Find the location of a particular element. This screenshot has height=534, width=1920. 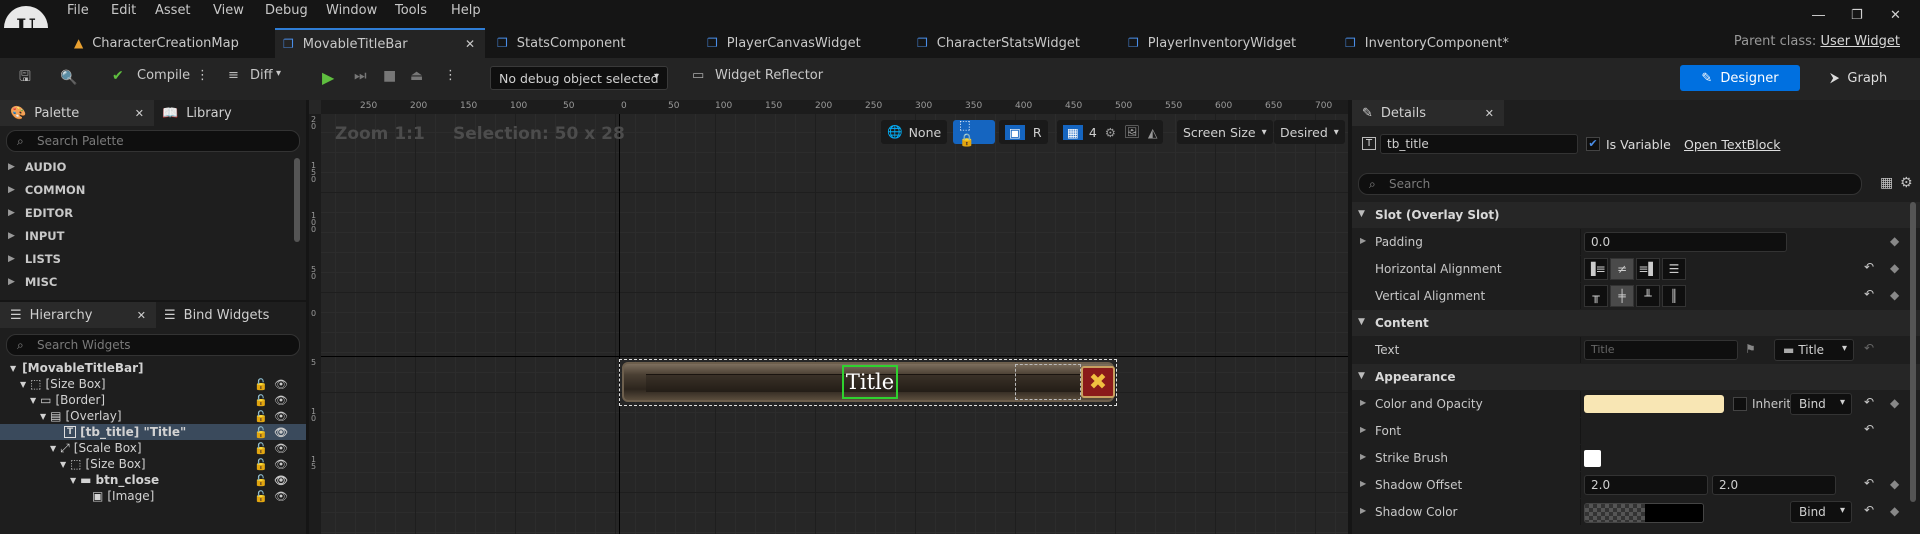

gear-icon: ⚙ is located at coordinates (1906, 183).